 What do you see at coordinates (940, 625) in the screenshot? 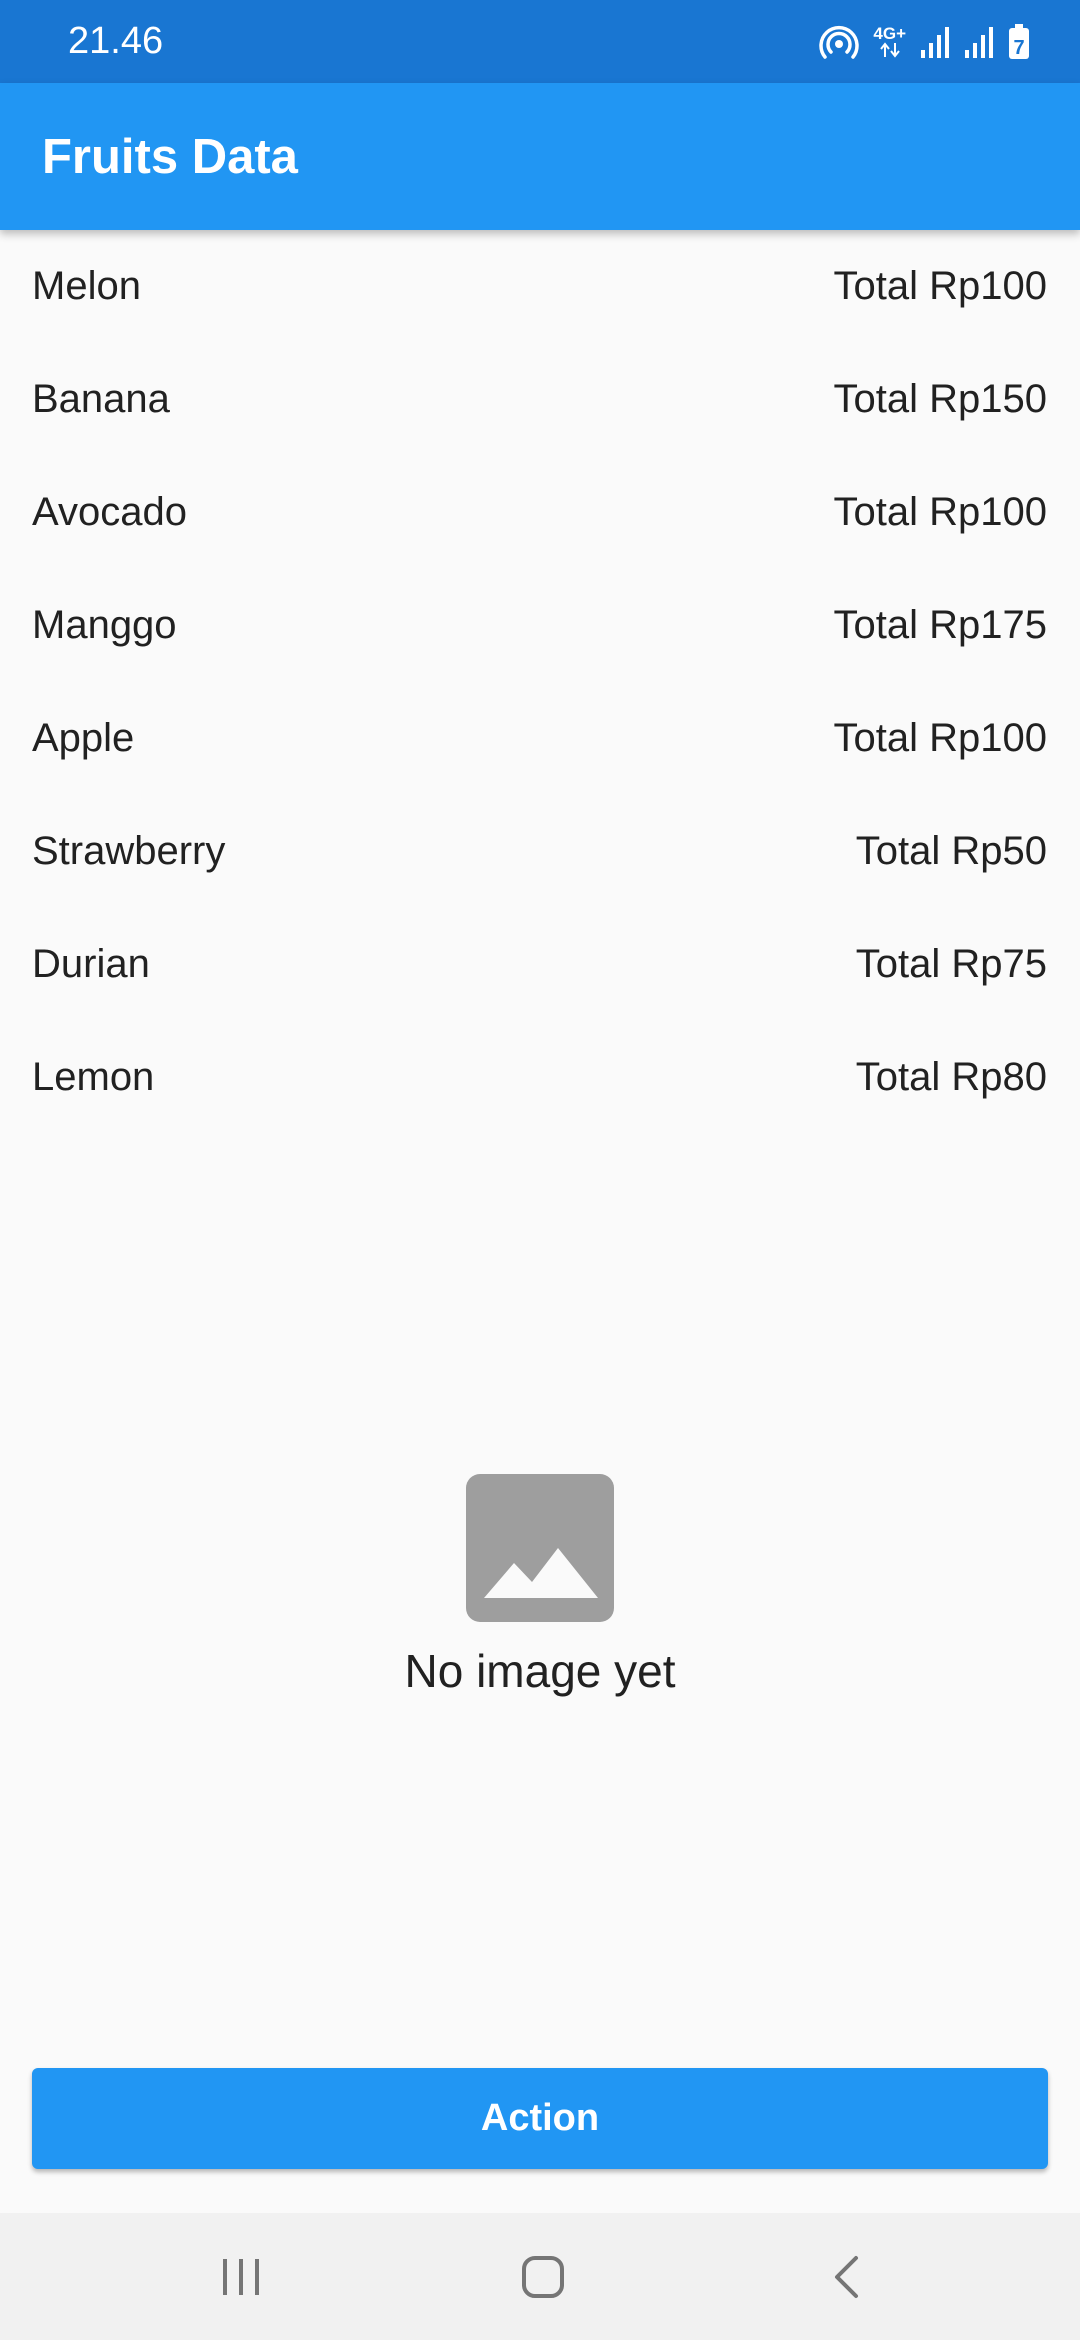
I see `fruit-total: Total Rp175` at bounding box center [940, 625].